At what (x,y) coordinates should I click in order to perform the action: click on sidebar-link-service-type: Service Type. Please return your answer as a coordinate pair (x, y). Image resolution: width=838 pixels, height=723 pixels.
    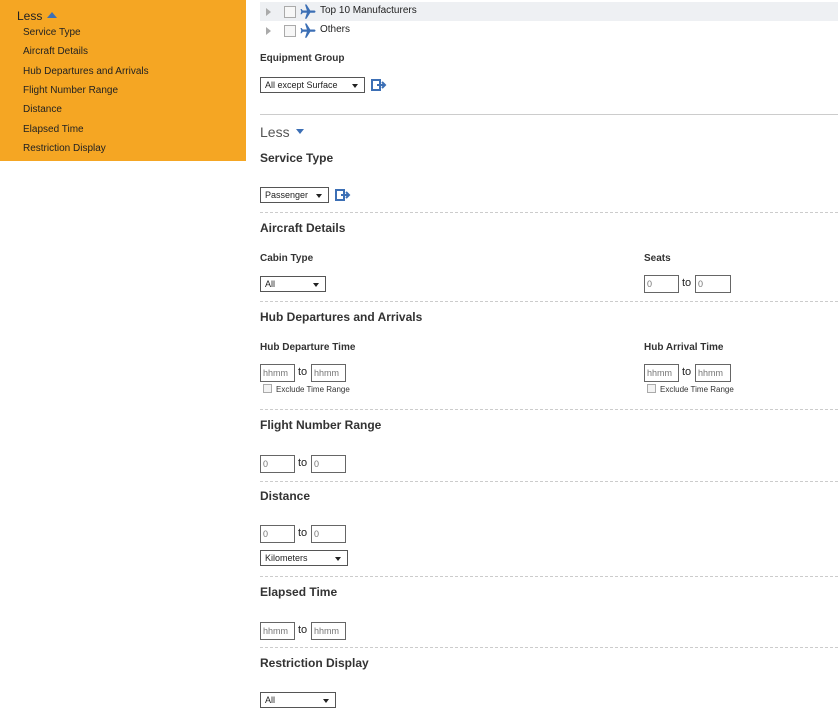
    Looking at the image, I should click on (52, 32).